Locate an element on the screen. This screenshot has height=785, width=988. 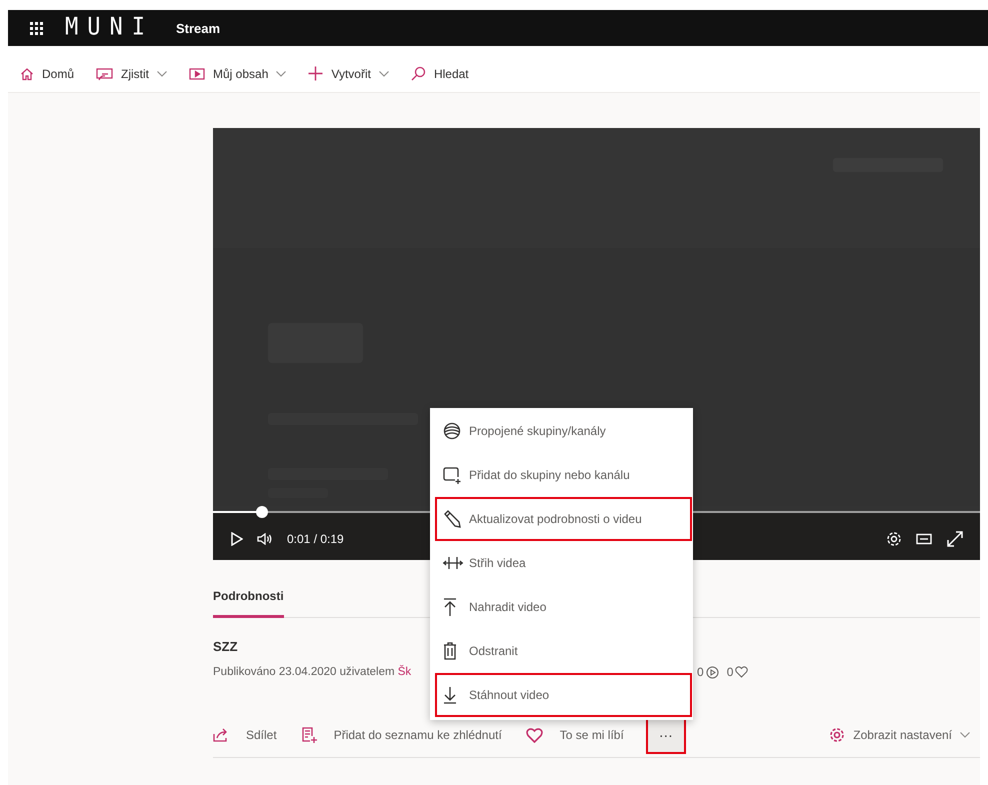
action-link: Přidat do seznamu ke zhlédnutí is located at coordinates (418, 735).